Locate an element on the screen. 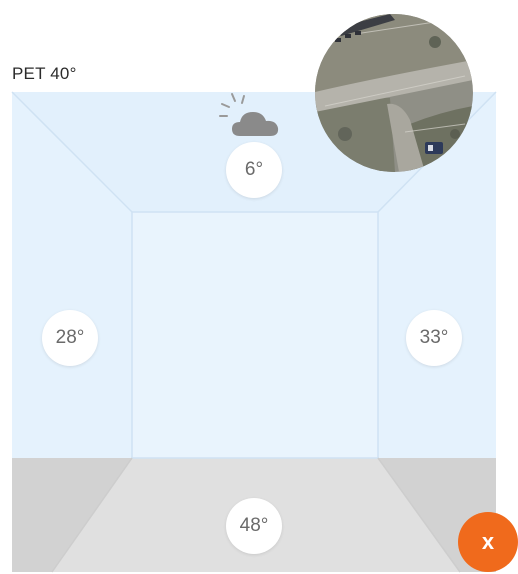  sun-behind-cloud-icon is located at coordinates (249, 114).